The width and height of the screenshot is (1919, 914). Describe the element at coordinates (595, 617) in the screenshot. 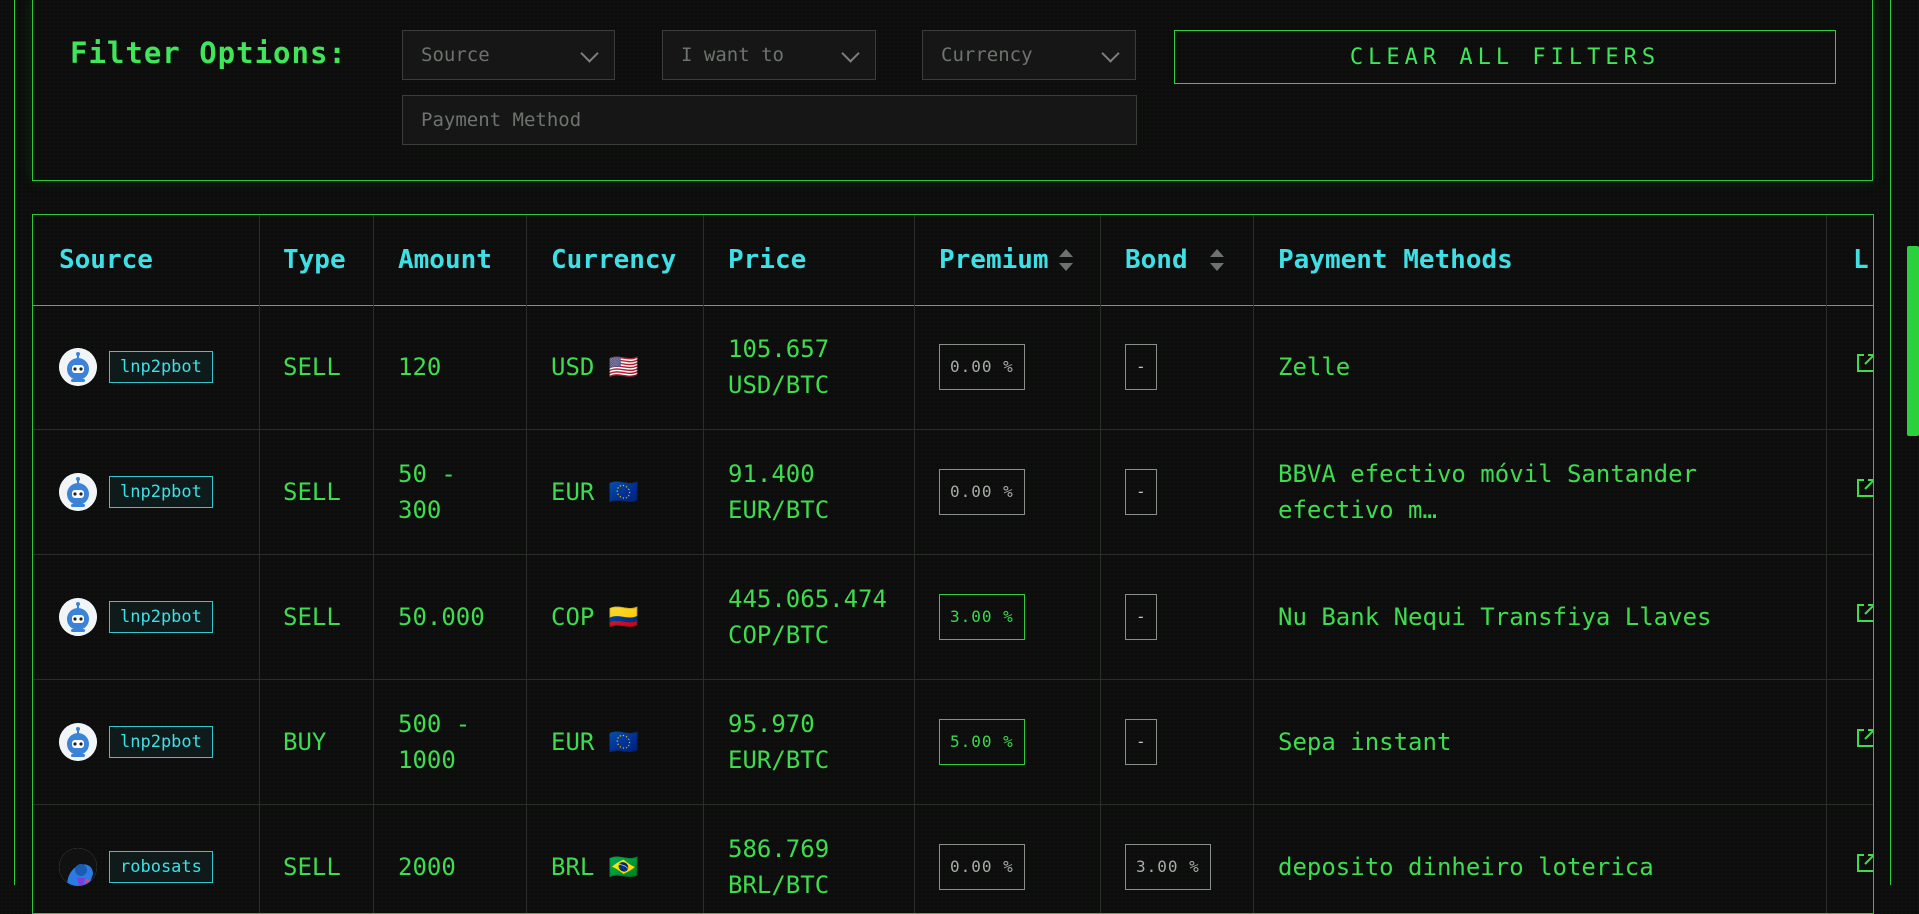

I see `currency-cell: COP 🇨🇴` at that location.